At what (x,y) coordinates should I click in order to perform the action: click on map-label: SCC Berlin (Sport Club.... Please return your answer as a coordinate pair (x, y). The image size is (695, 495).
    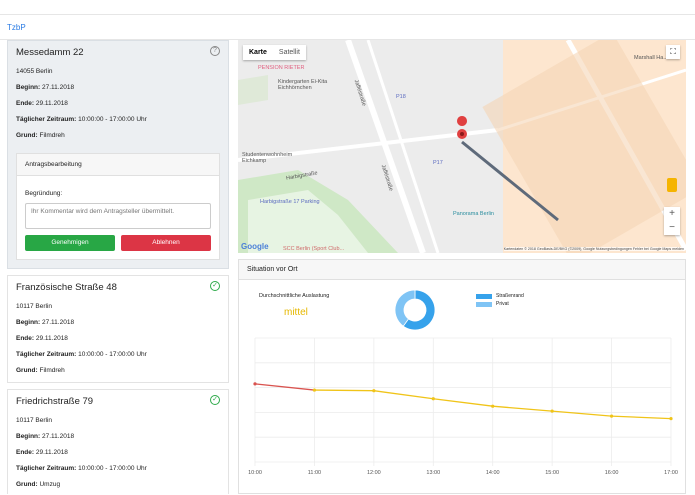
    Looking at the image, I should click on (314, 249).